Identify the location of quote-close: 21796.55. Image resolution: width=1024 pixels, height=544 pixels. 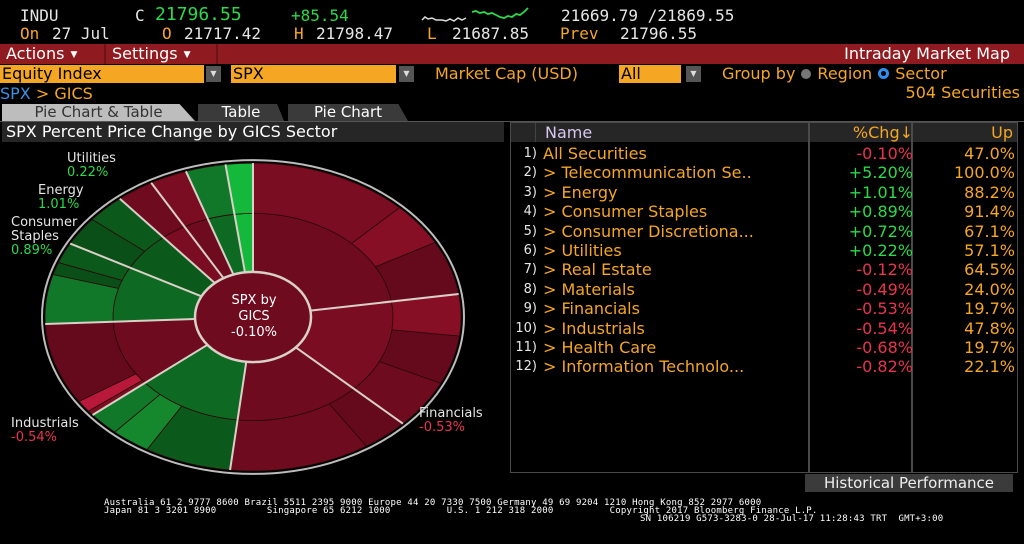
(198, 14).